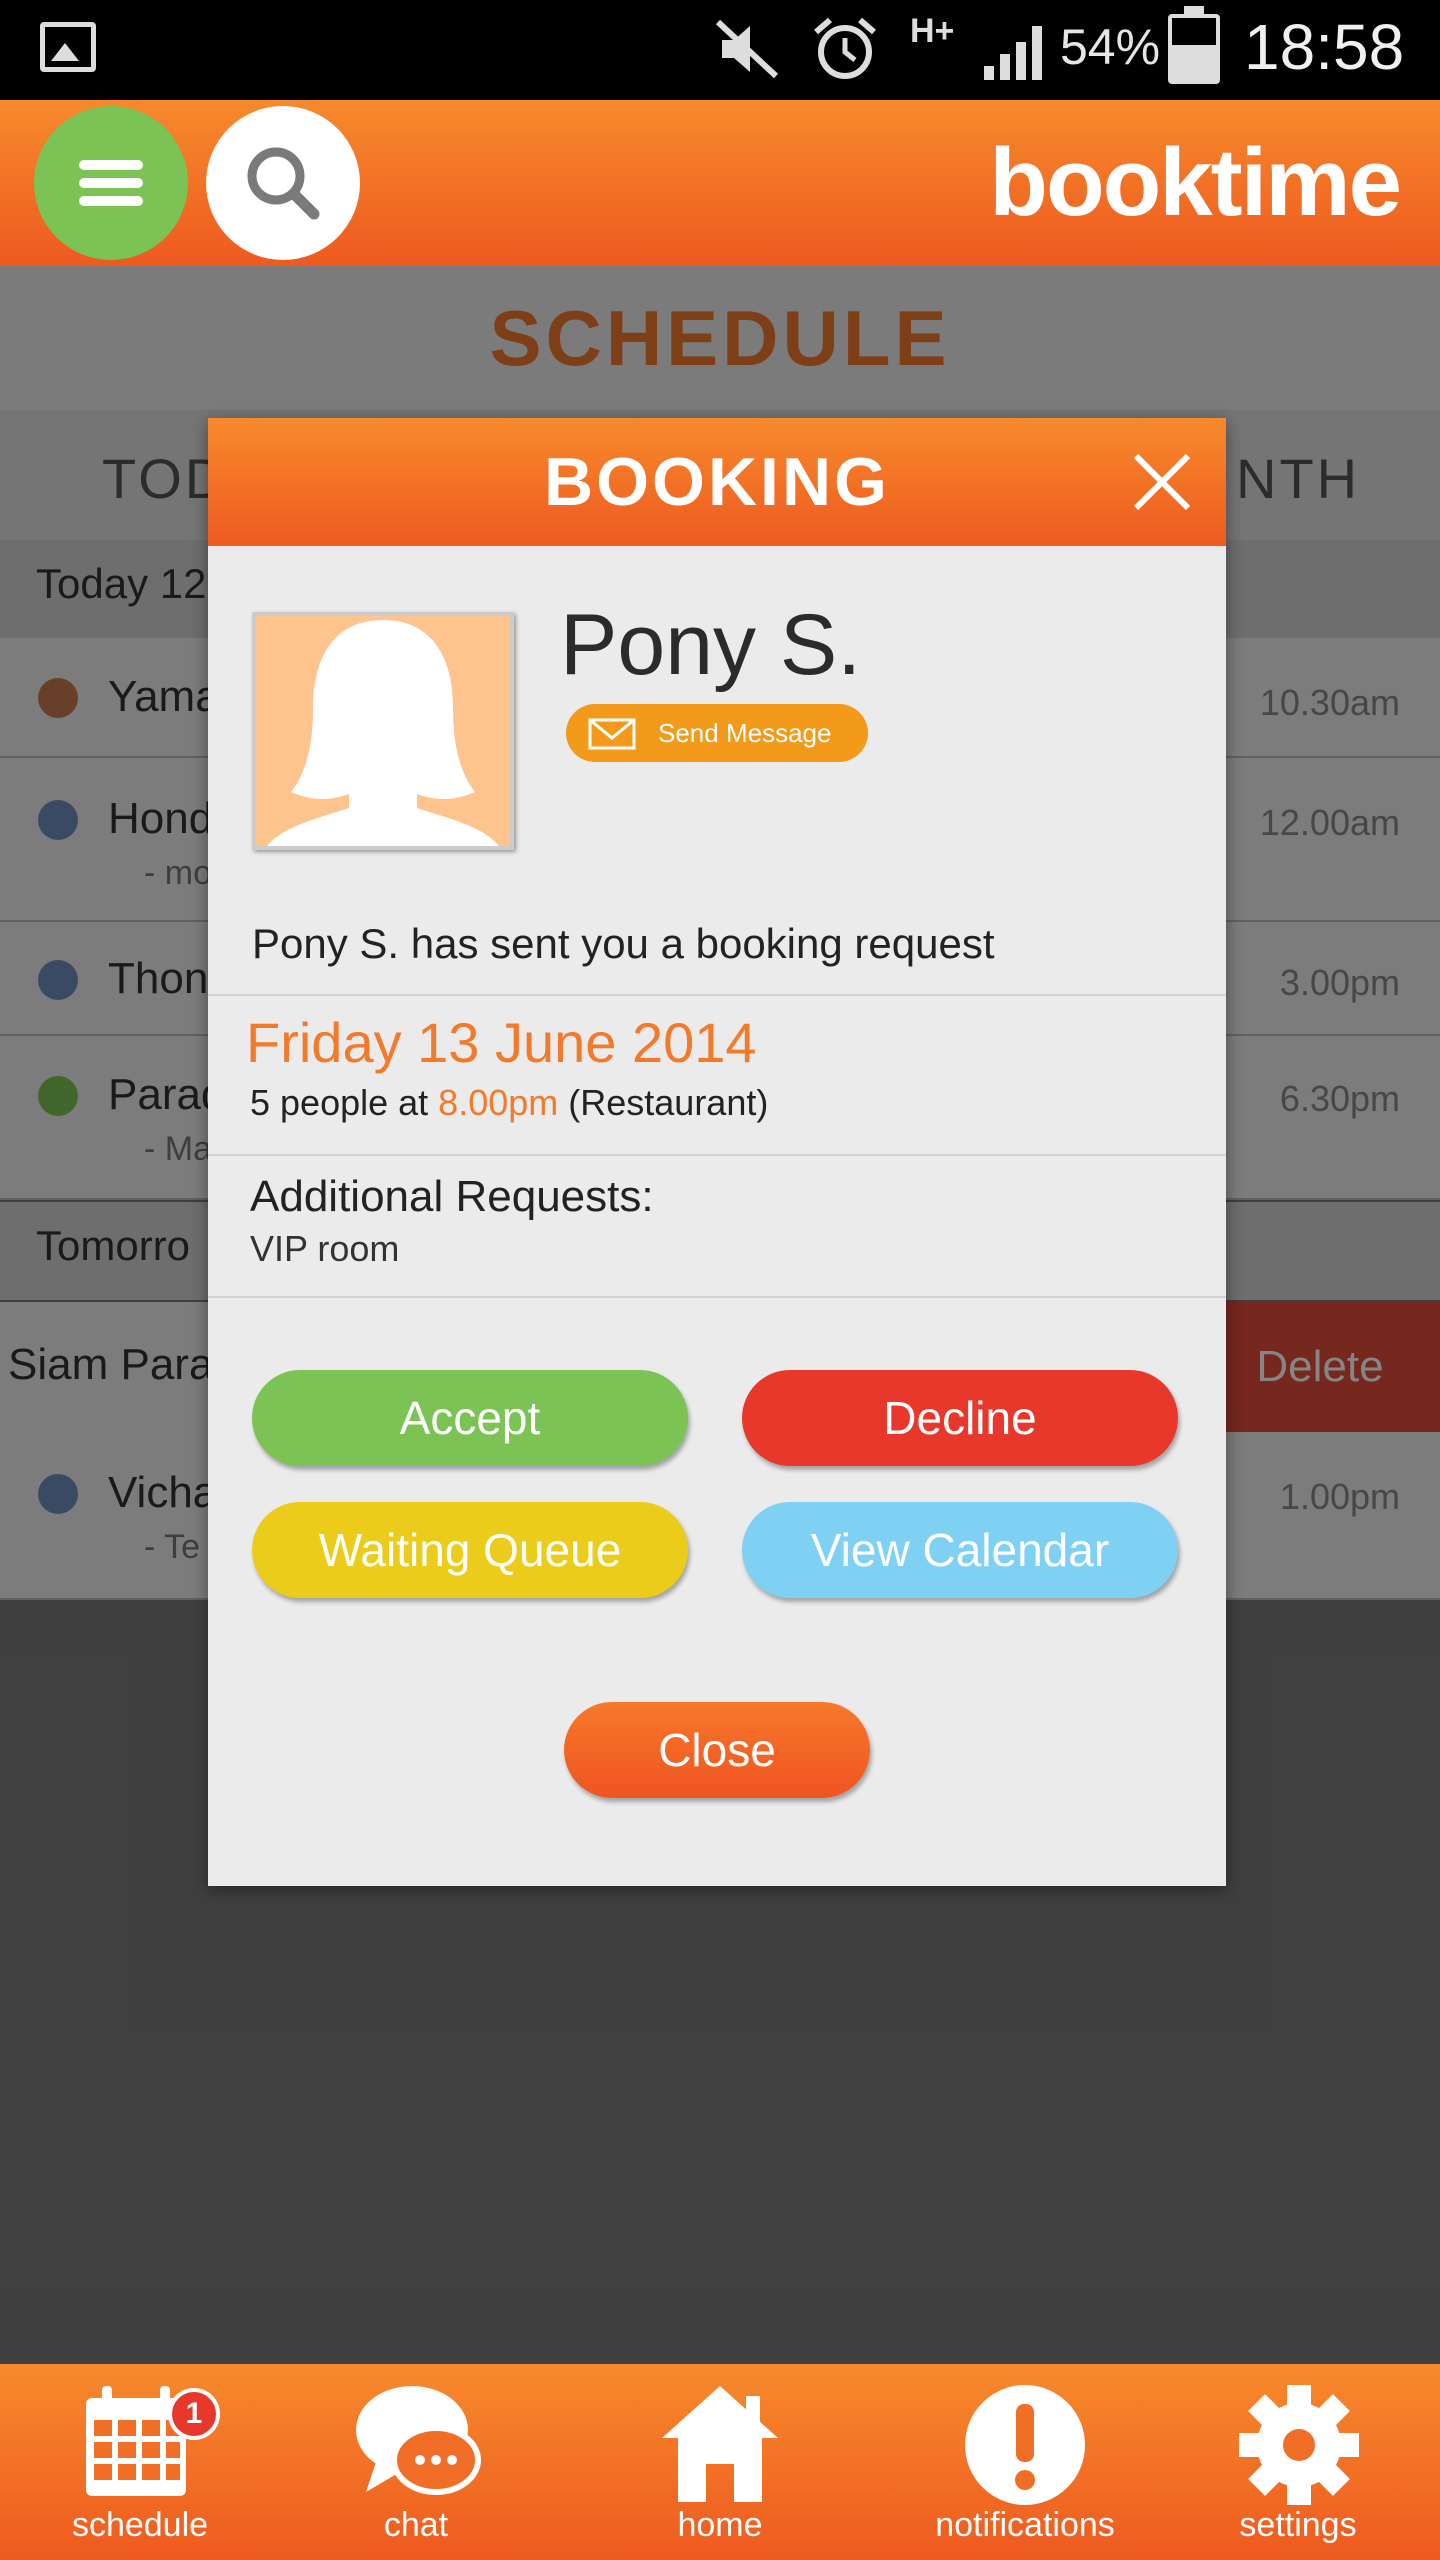  Describe the element at coordinates (612, 734) in the screenshot. I see `envelope-icon` at that location.